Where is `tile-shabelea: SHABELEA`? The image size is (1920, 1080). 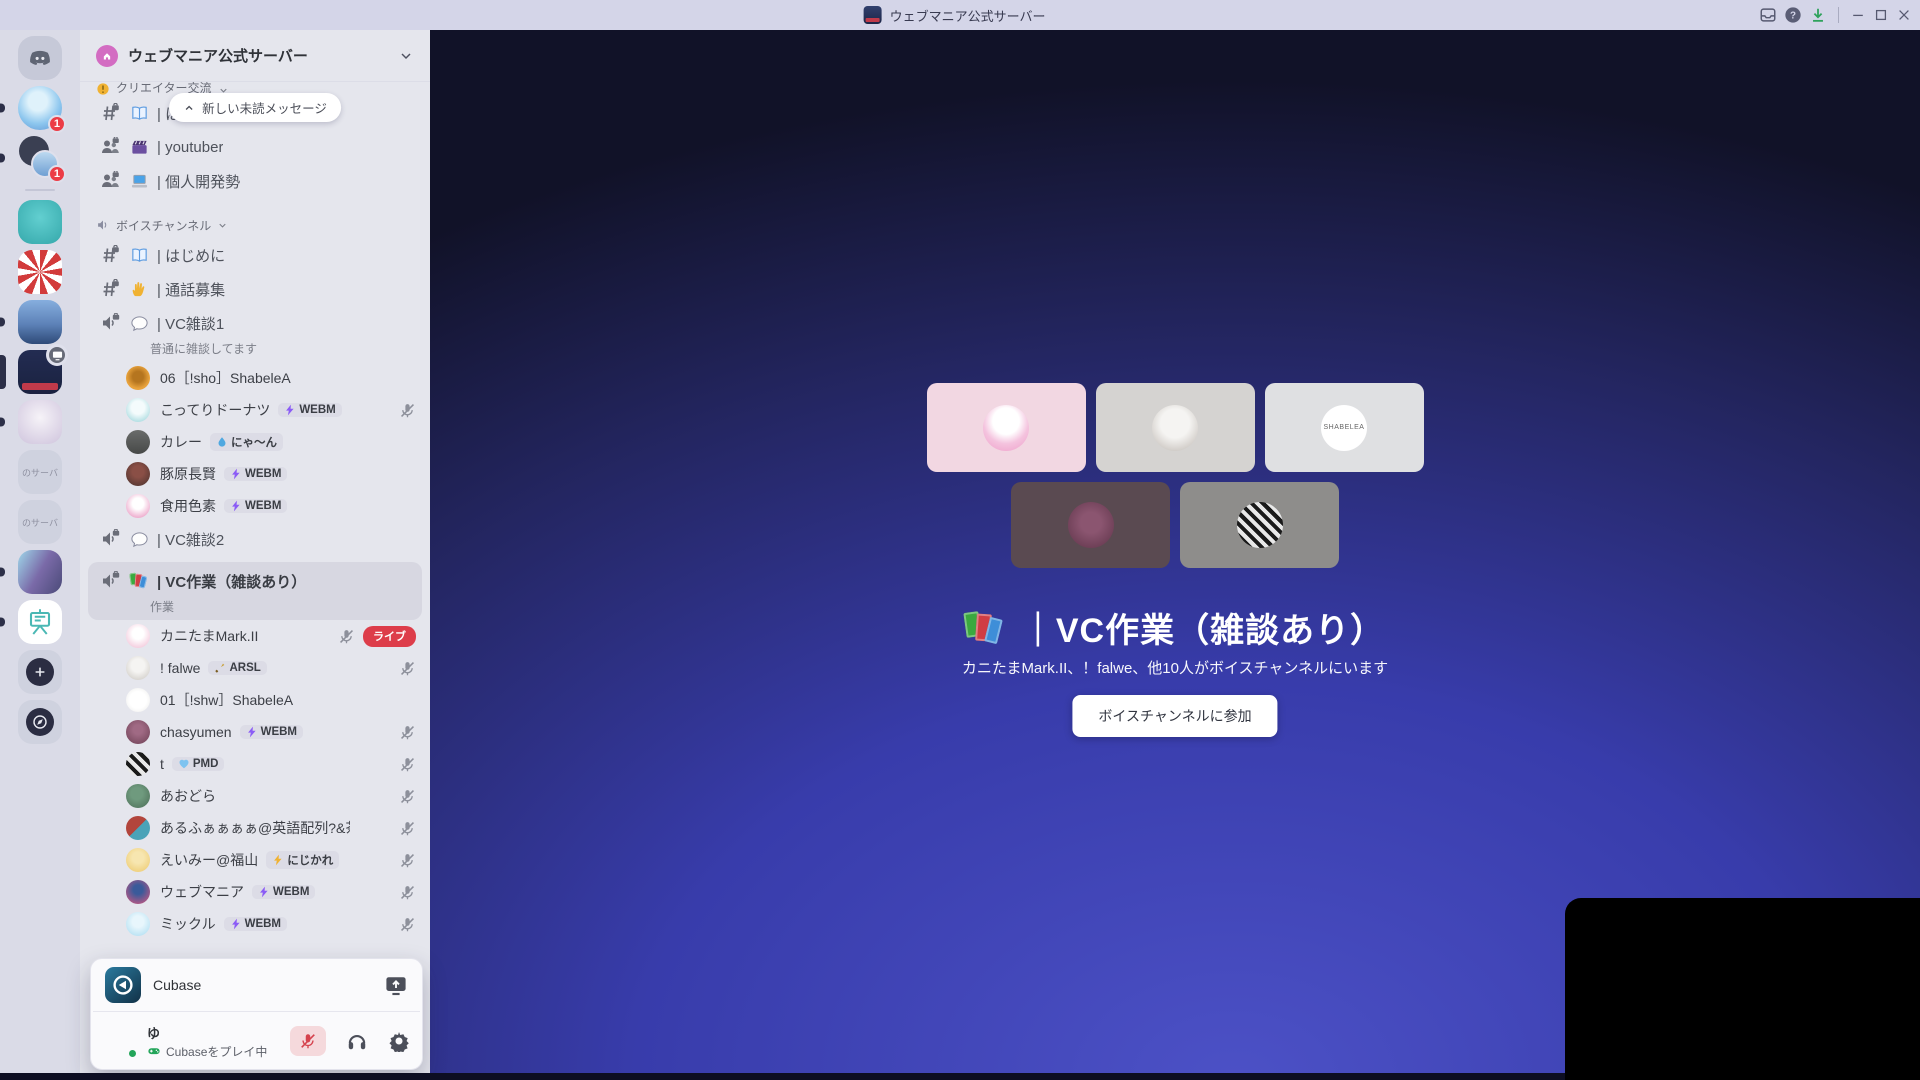
tile-shabelea: SHABELEA is located at coordinates (1344, 427).